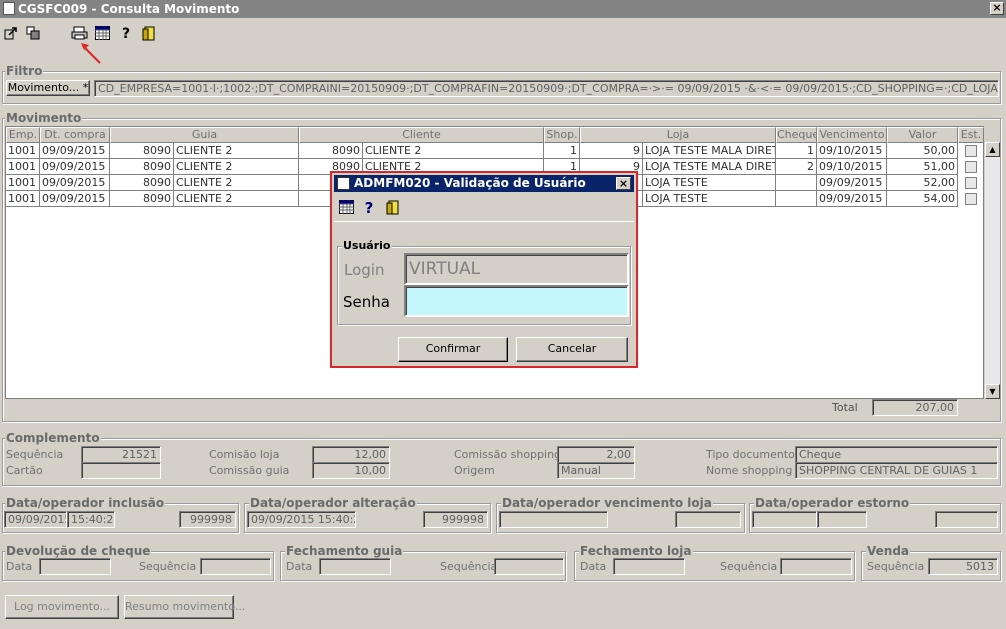  What do you see at coordinates (85, 503) in the screenshot?
I see `inclusao-label: Data/operador inclusão` at bounding box center [85, 503].